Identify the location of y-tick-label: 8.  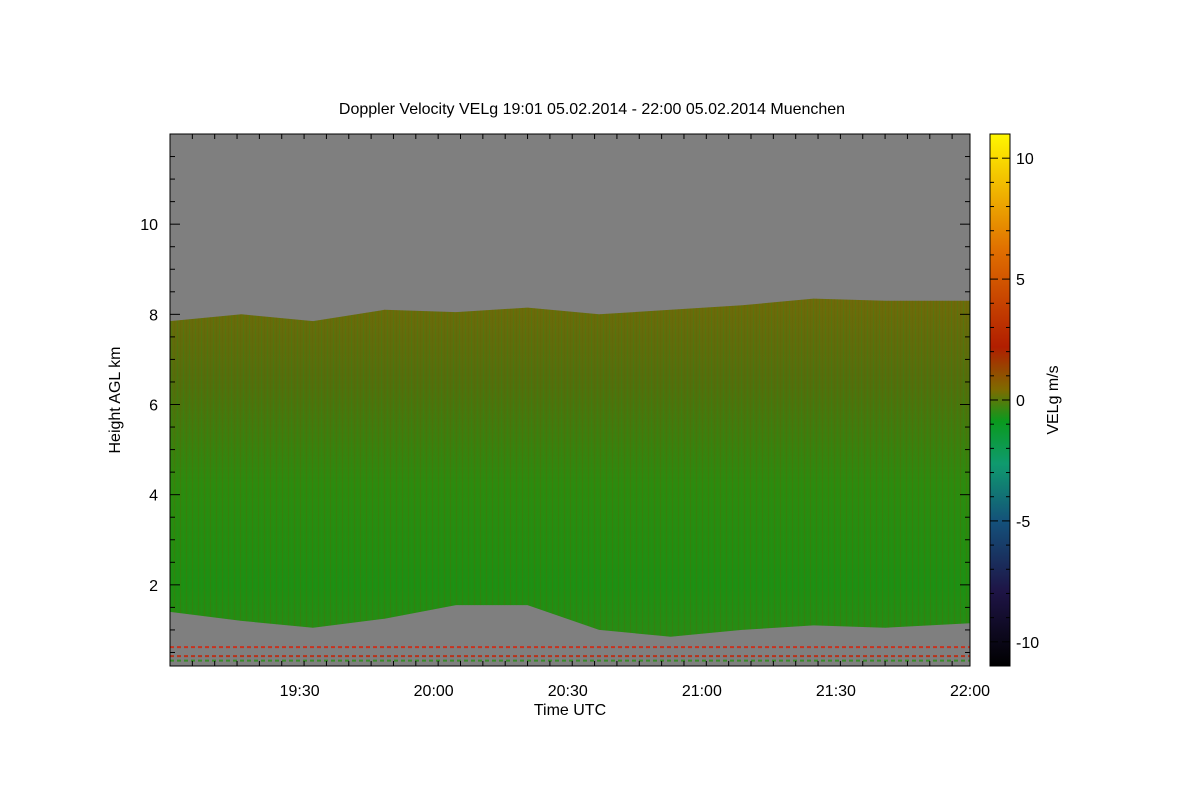
(153, 315).